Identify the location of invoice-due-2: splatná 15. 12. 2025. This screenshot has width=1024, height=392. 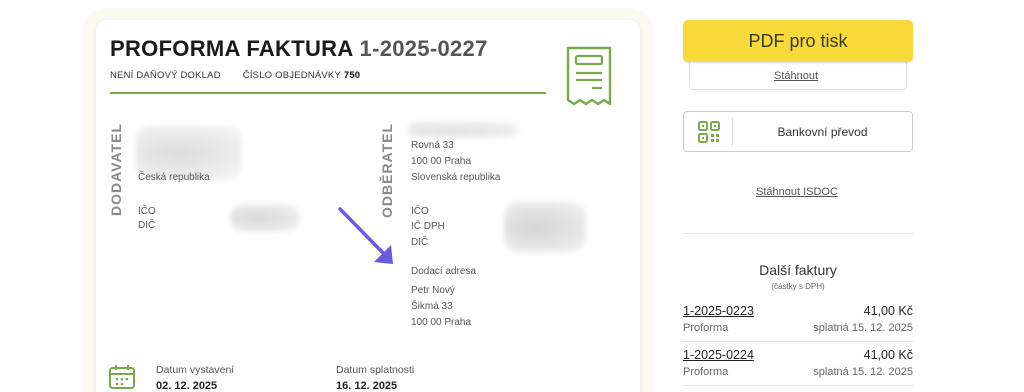
(863, 372).